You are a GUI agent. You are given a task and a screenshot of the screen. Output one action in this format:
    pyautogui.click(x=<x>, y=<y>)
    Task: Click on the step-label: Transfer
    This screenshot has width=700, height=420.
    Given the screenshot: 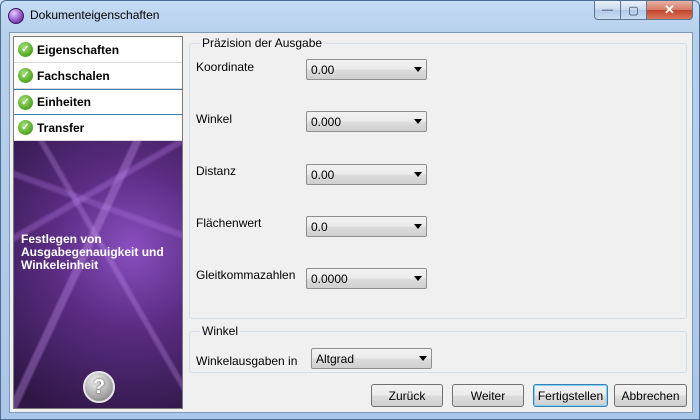 What is the action you would take?
    pyautogui.click(x=61, y=127)
    